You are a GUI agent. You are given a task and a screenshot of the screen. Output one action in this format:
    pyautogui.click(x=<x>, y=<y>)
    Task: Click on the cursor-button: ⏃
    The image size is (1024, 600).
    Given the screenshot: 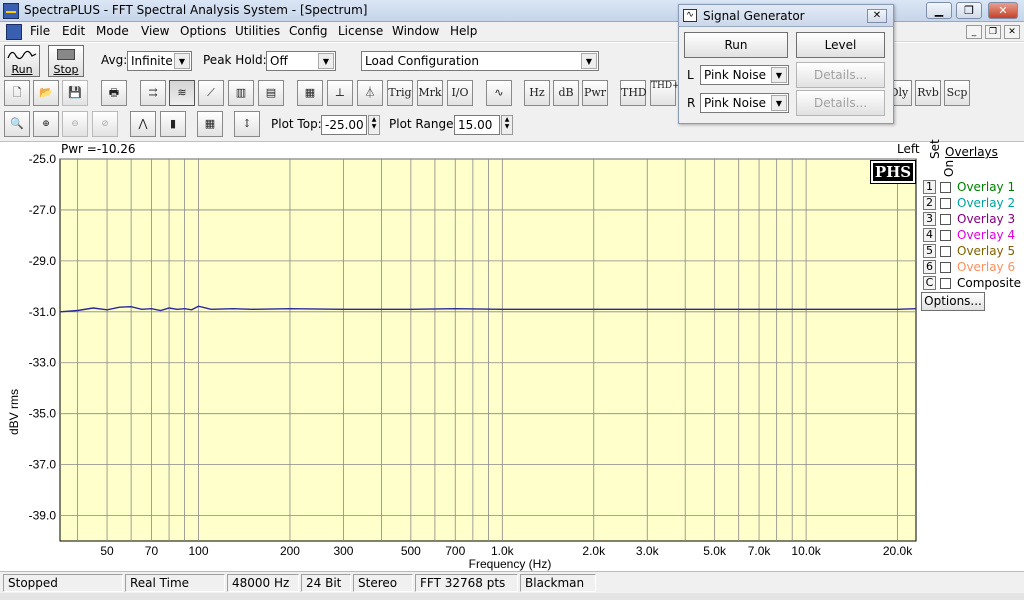 What is the action you would take?
    pyautogui.click(x=370, y=93)
    